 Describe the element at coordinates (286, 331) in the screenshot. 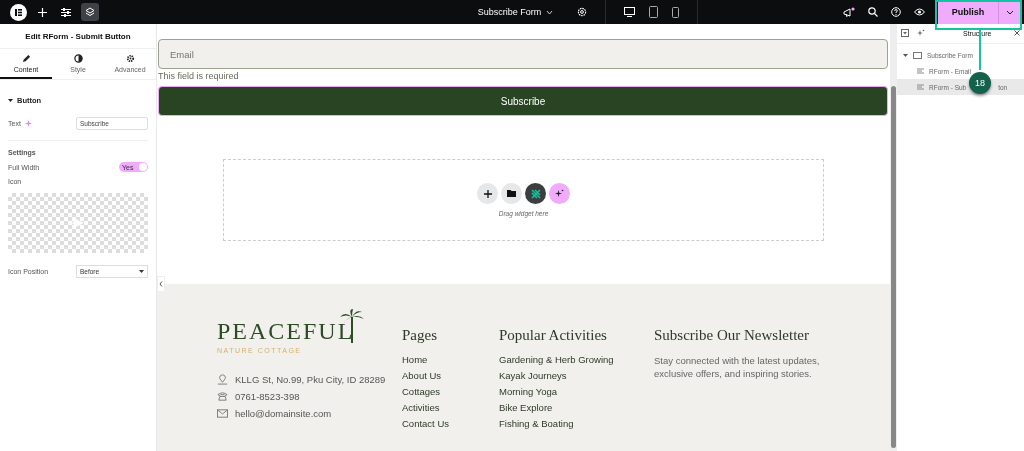

I see `brand-logo: PEACEFUL` at that location.